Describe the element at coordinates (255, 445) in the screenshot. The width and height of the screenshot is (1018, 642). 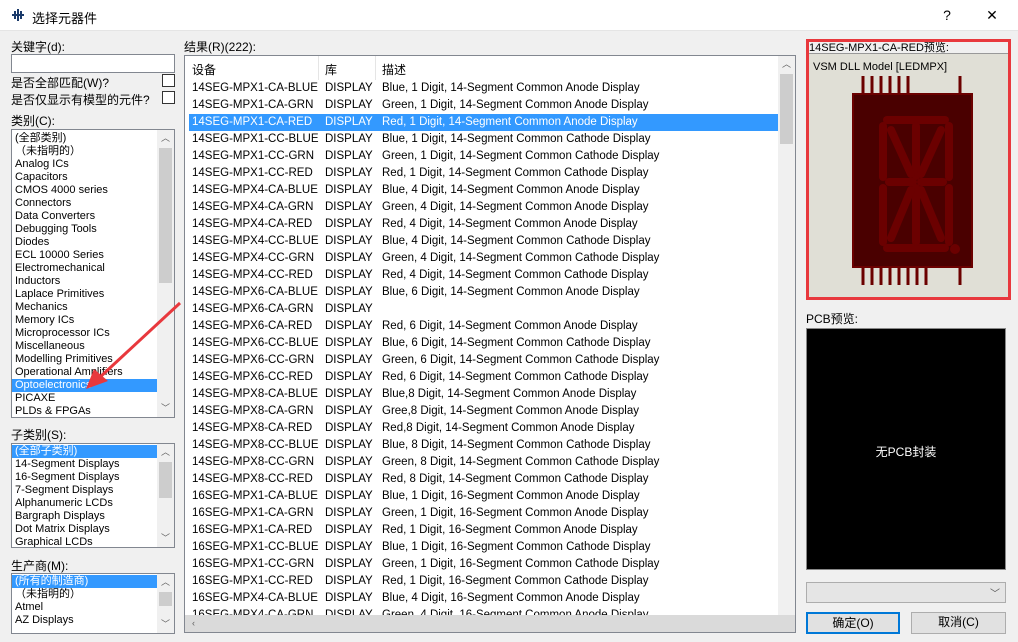
I see `device-cell: 14SEG-MPX8-CC-BLUE` at that location.